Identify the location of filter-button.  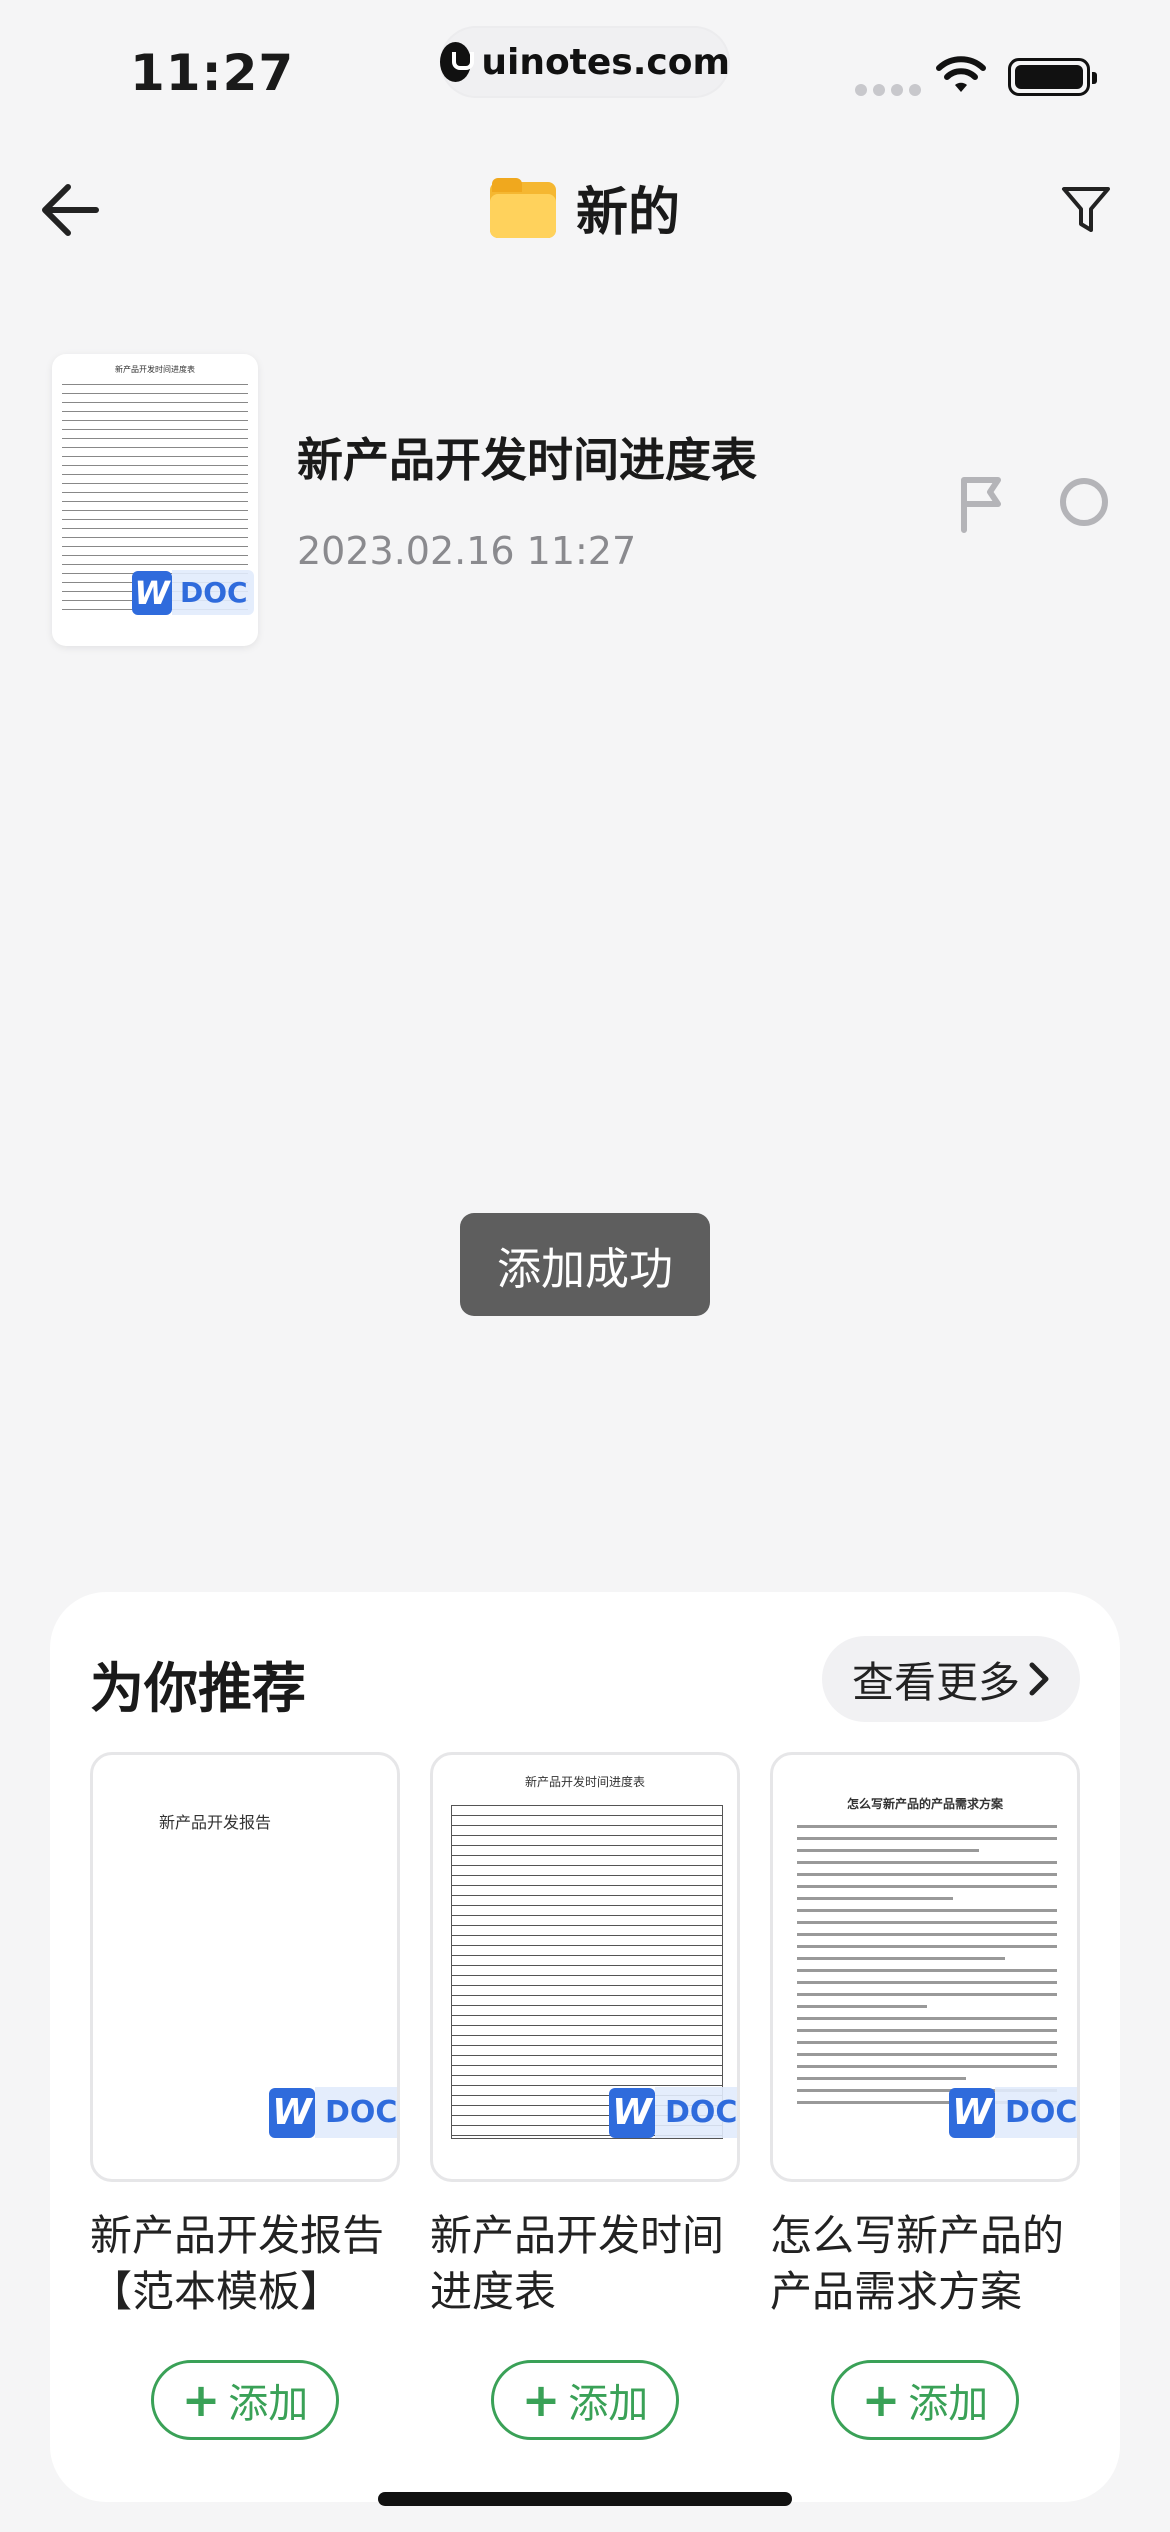
(1086, 210).